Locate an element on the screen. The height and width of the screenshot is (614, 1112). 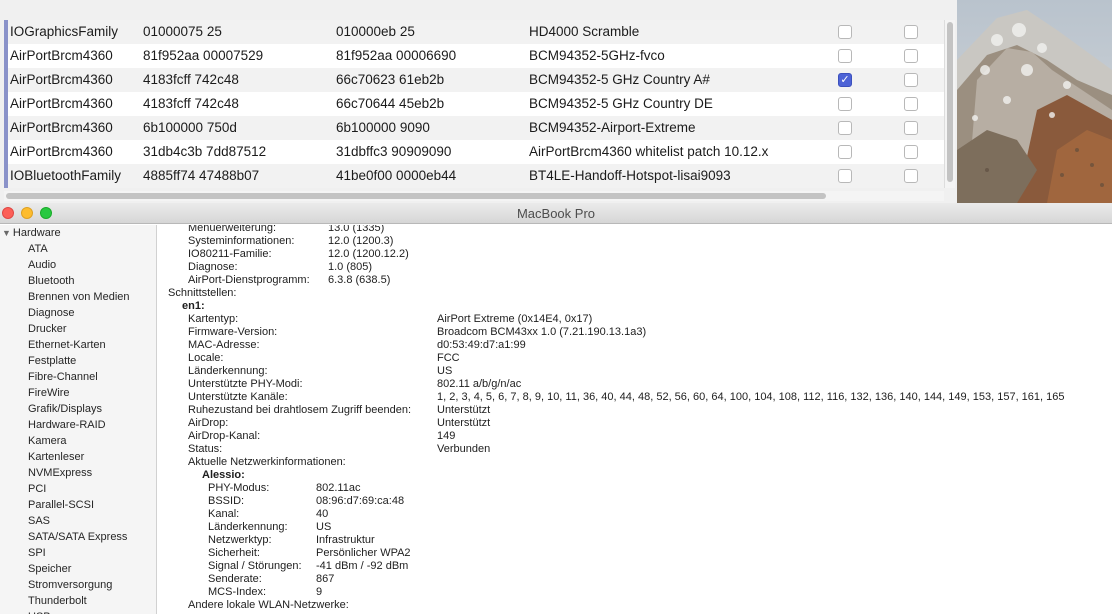
cell-find: 6b100000 750d is located at coordinates (190, 127).